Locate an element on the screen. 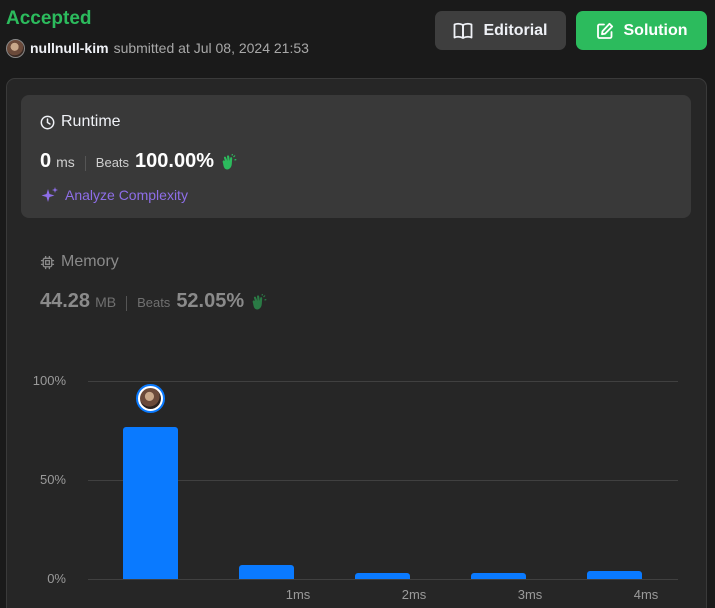 Image resolution: width=715 pixels, height=608 pixels. memory-beats-value: 52.05% is located at coordinates (210, 301).